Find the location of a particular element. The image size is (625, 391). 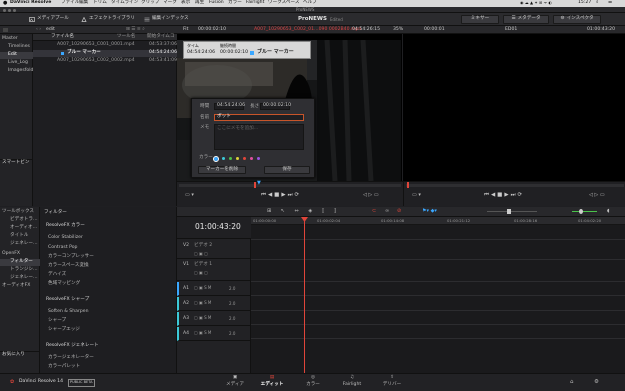

bin-master: Master is located at coordinates (16, 39).